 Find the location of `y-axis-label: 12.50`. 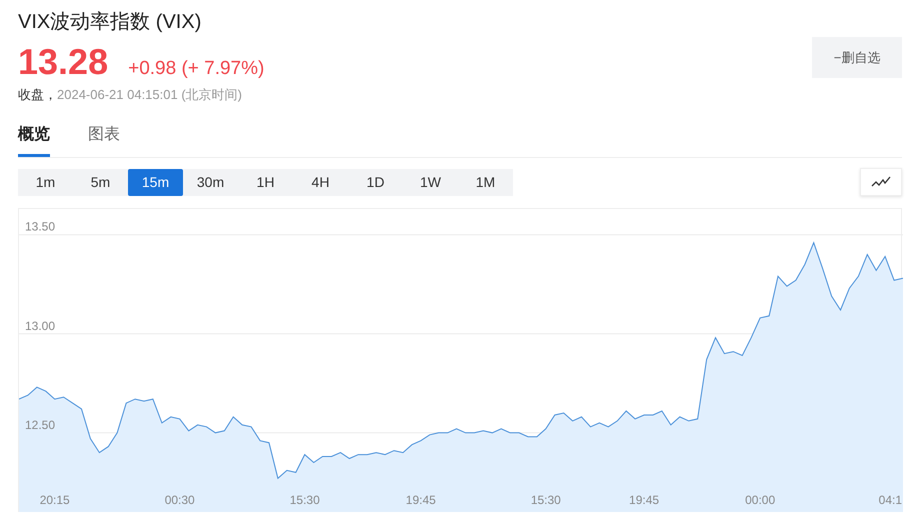

y-axis-label: 12.50 is located at coordinates (40, 425).